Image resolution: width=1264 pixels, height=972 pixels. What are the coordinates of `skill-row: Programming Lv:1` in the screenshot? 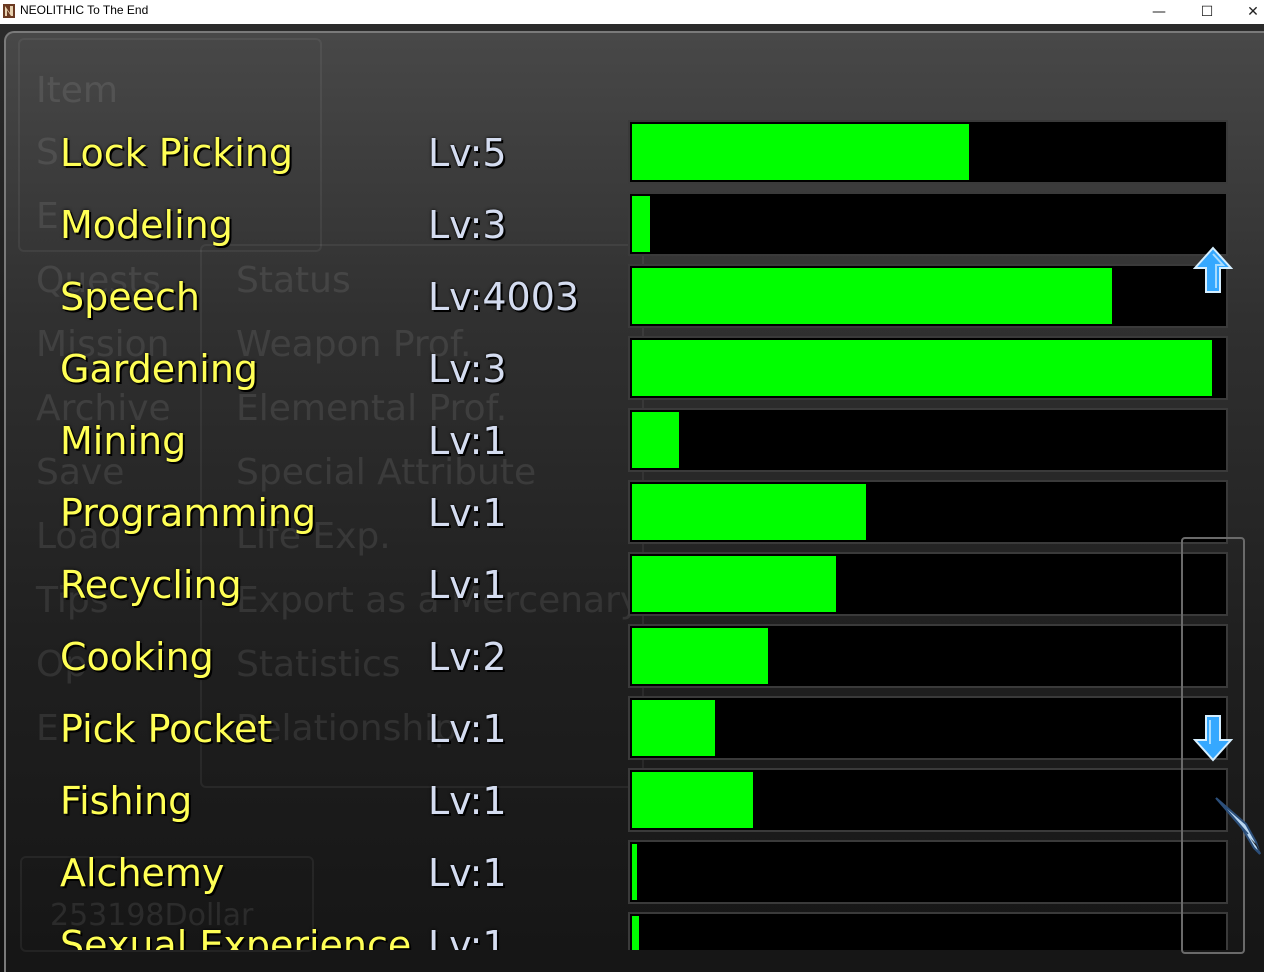 It's located at (632, 514).